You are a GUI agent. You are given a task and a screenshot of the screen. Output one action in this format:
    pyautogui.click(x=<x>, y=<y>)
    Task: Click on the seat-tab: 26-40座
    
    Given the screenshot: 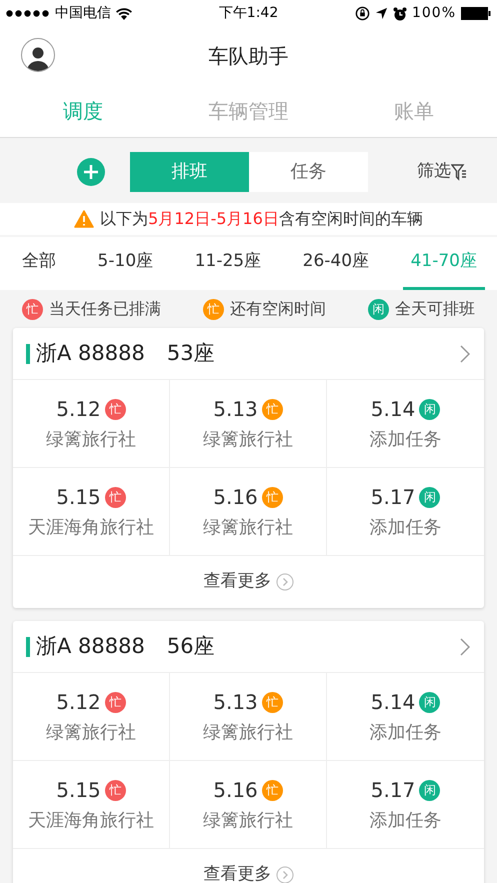 What is the action you would take?
    pyautogui.click(x=336, y=263)
    